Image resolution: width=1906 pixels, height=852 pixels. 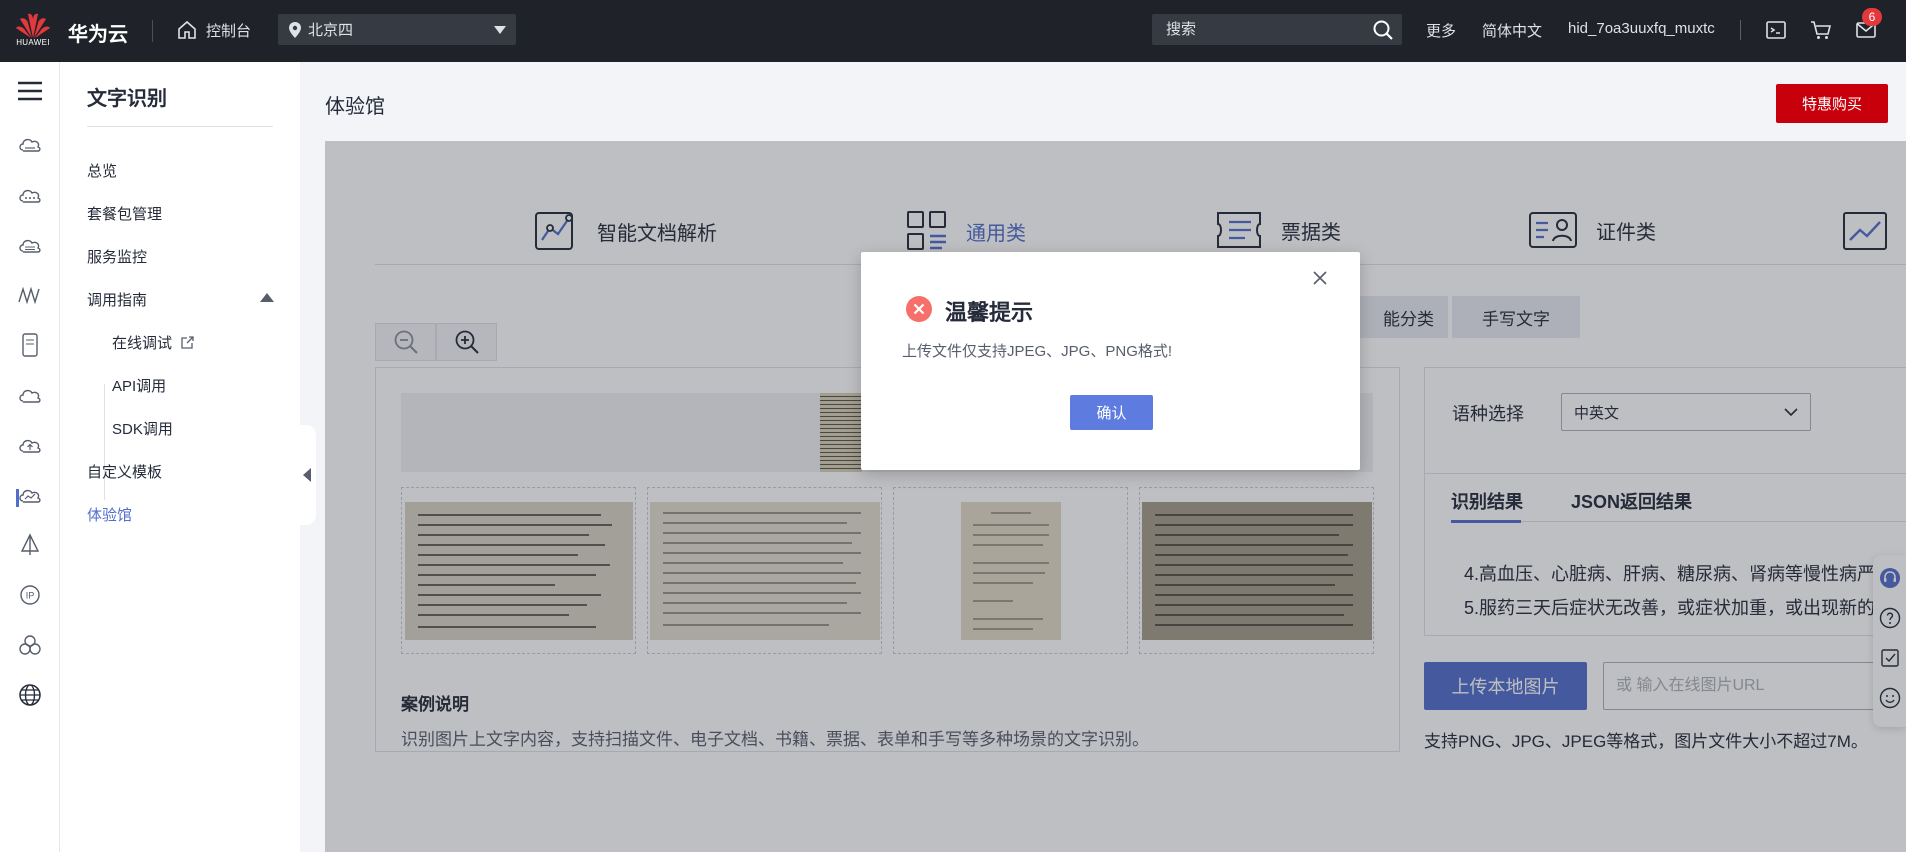 What do you see at coordinates (17, 498) in the screenshot?
I see `active-indicator` at bounding box center [17, 498].